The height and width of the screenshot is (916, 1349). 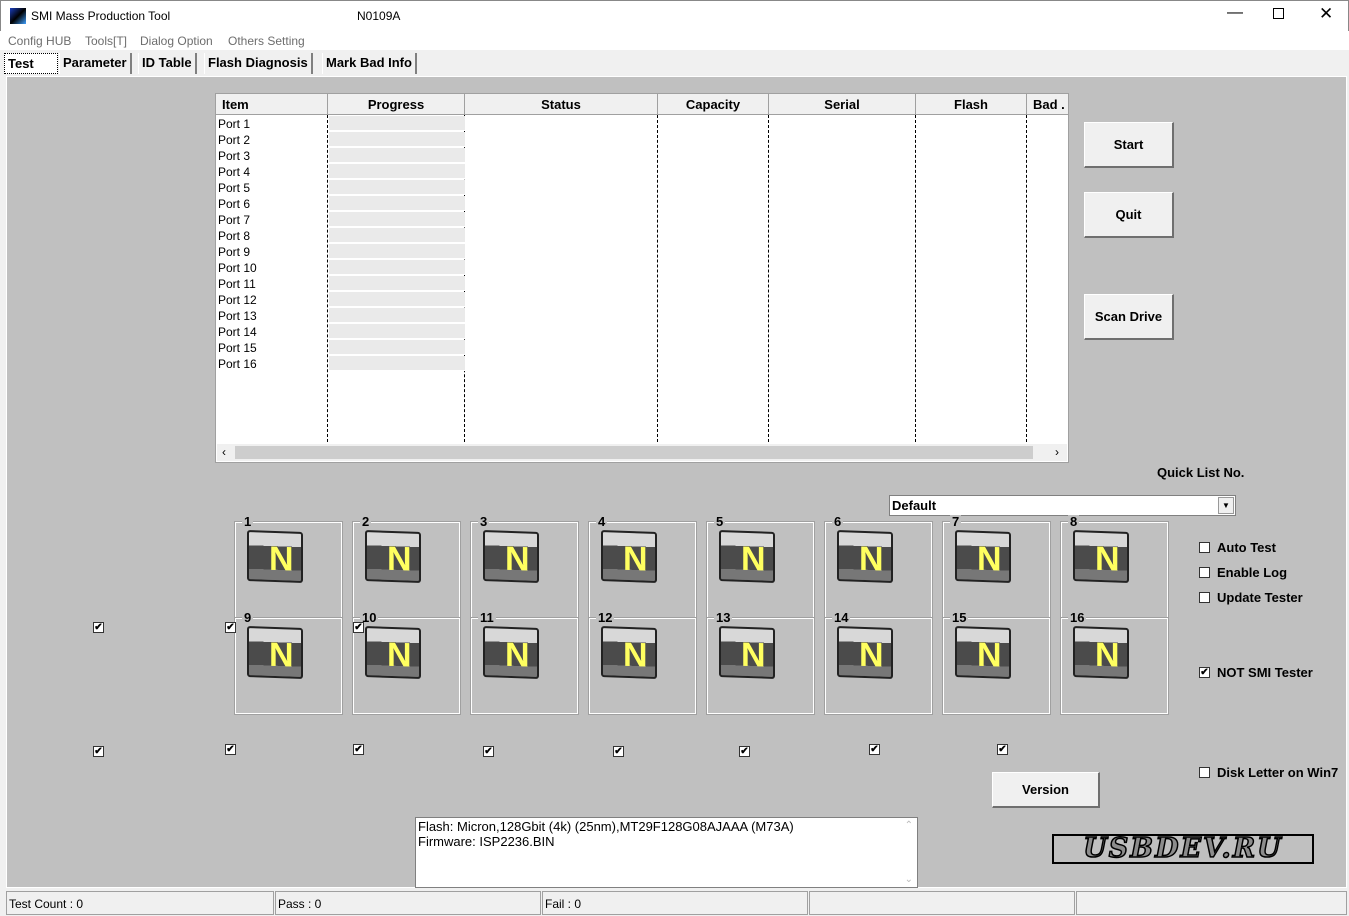 I want to click on minimize-button: —, so click(x=1235, y=13).